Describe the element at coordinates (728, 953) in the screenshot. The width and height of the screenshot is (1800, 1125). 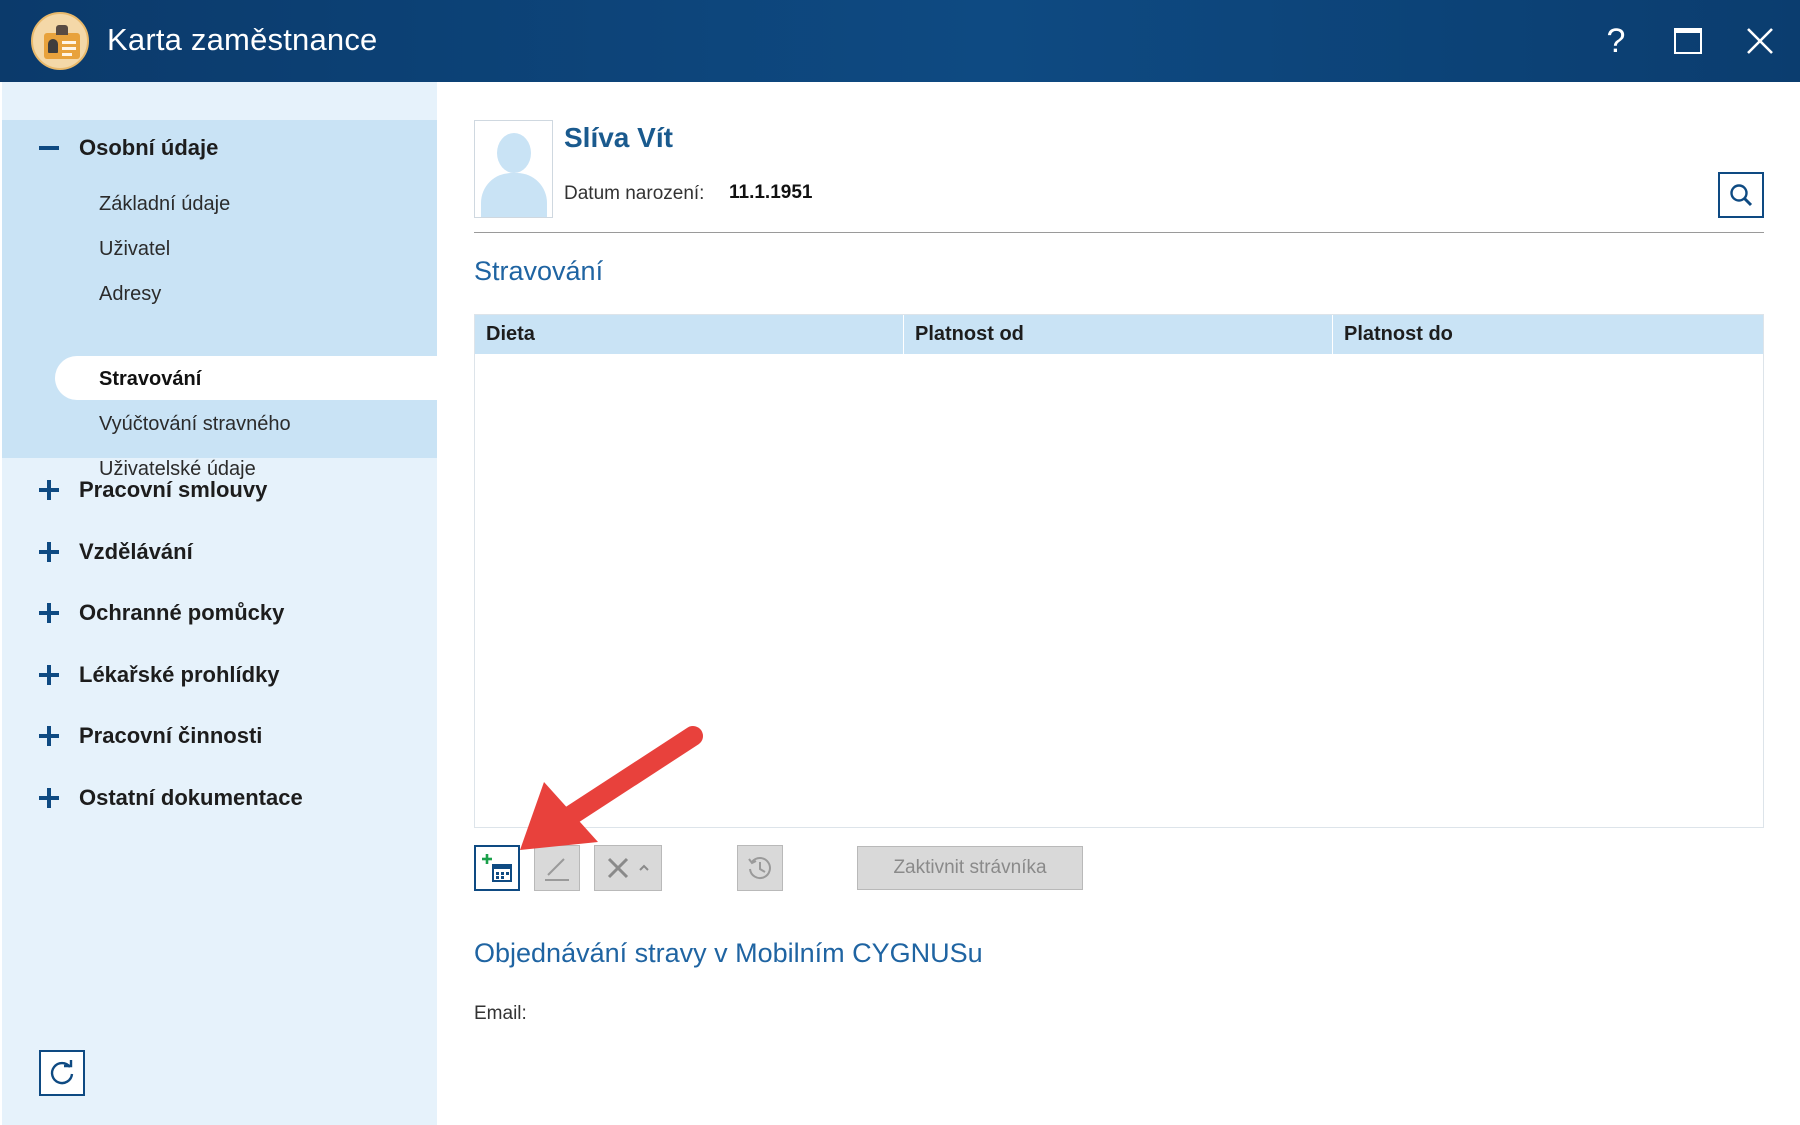
I see `mobile-ordering-section-title: Objednávání stravy v Mobilním CYGNUSu` at that location.